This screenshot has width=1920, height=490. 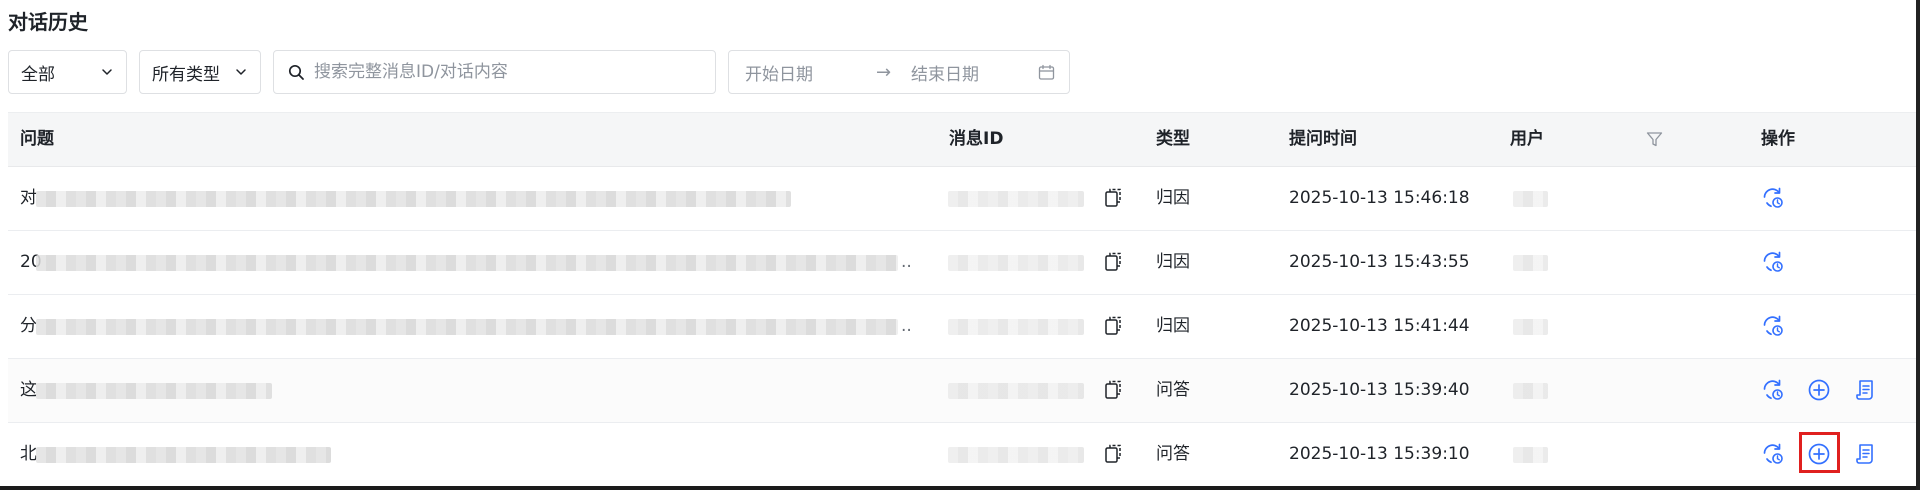 What do you see at coordinates (884, 72) in the screenshot?
I see `date-range-arrow: →` at bounding box center [884, 72].